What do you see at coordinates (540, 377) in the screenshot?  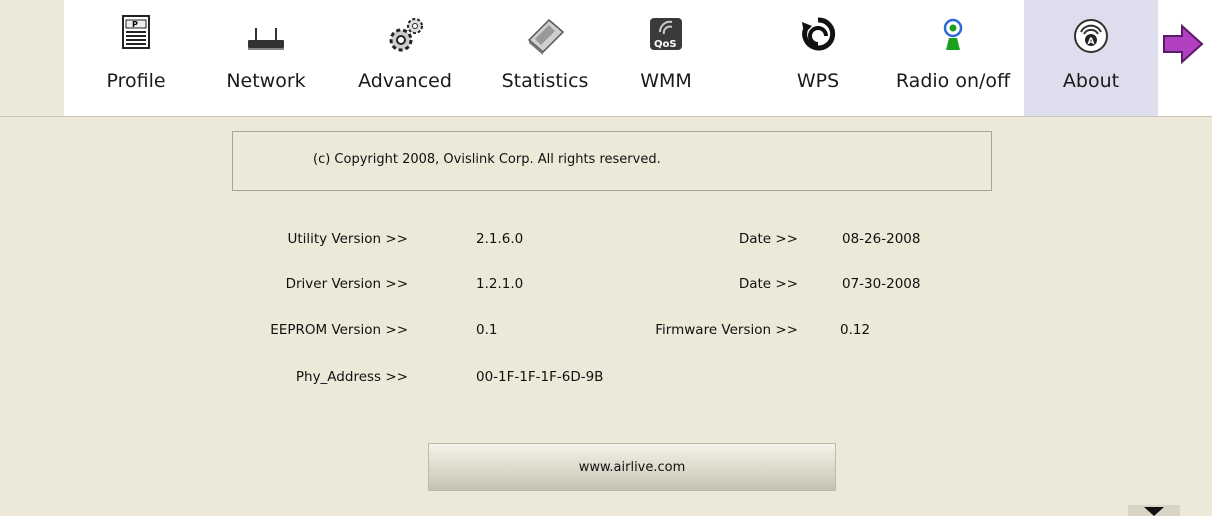 I see `phy-address-value: 00-1F-1F-1F-6D-9B` at bounding box center [540, 377].